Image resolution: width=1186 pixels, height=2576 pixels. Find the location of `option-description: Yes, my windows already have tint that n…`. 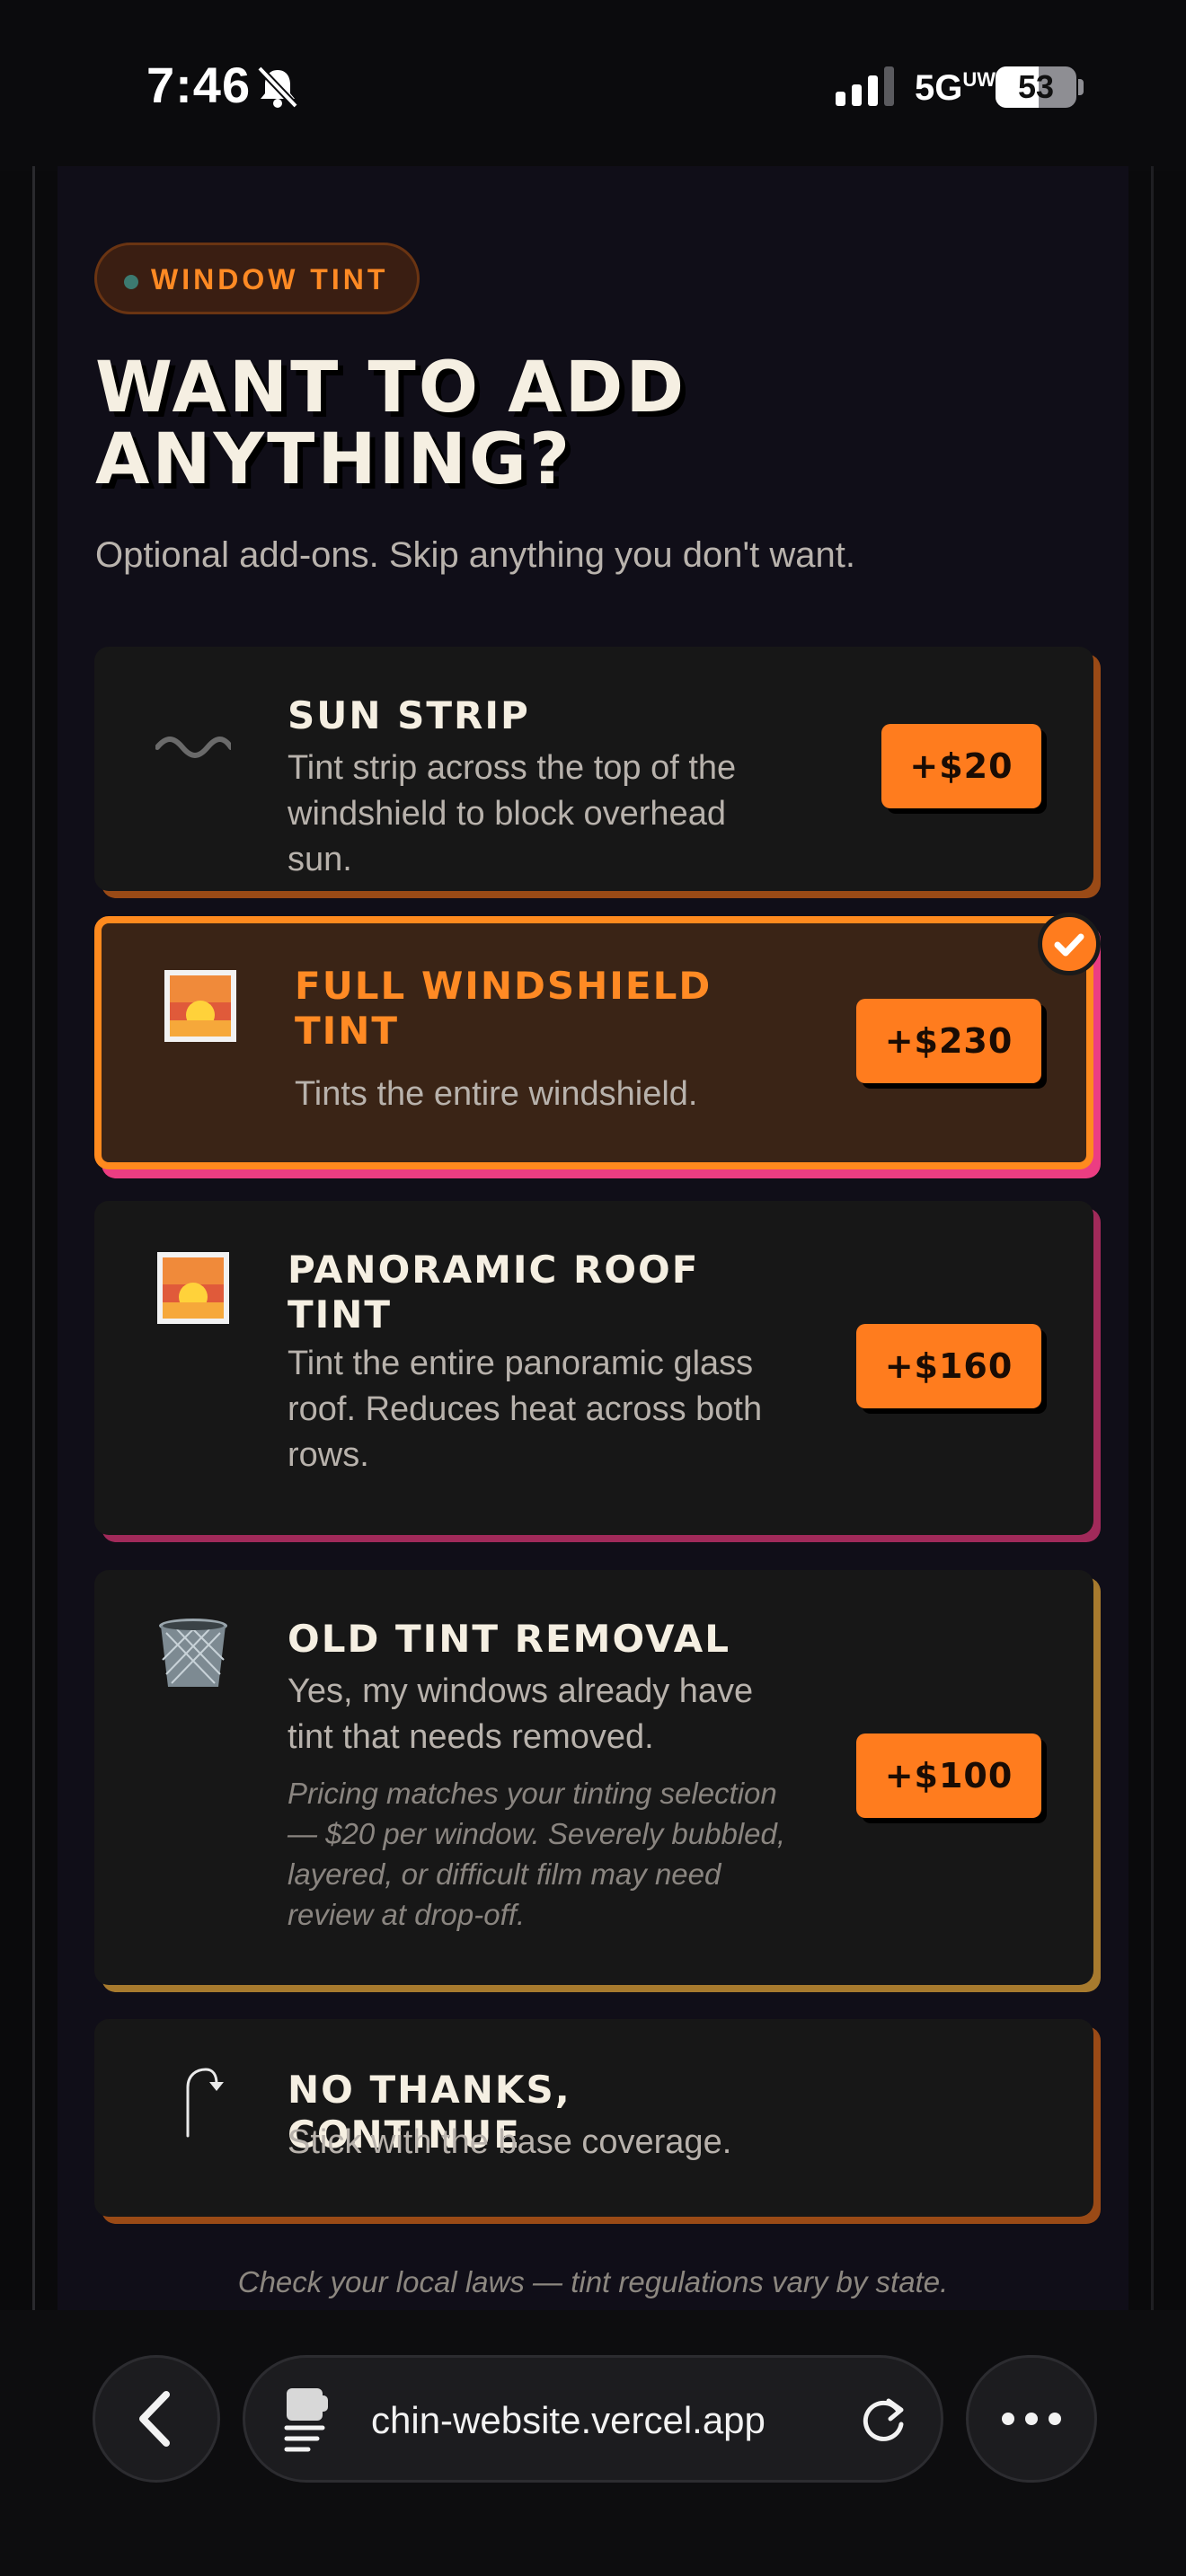

option-description: Yes, my windows already have tint that n… is located at coordinates (539, 1714).